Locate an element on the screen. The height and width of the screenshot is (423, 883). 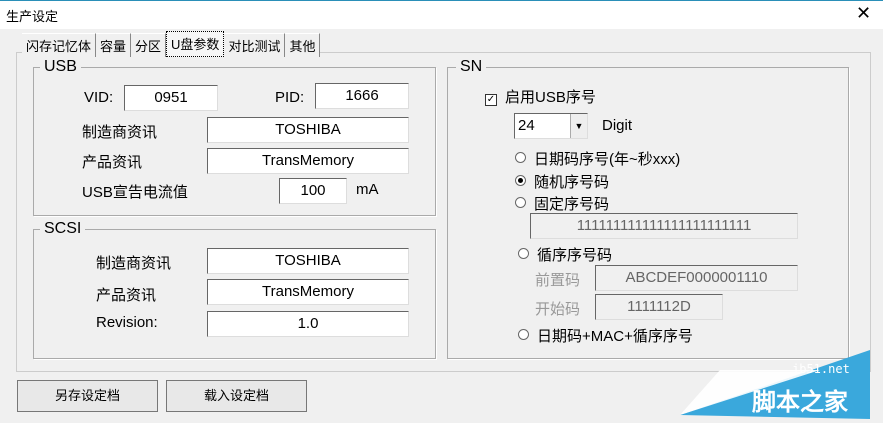
enable-sn-label: 启用USB序号 is located at coordinates (550, 97).